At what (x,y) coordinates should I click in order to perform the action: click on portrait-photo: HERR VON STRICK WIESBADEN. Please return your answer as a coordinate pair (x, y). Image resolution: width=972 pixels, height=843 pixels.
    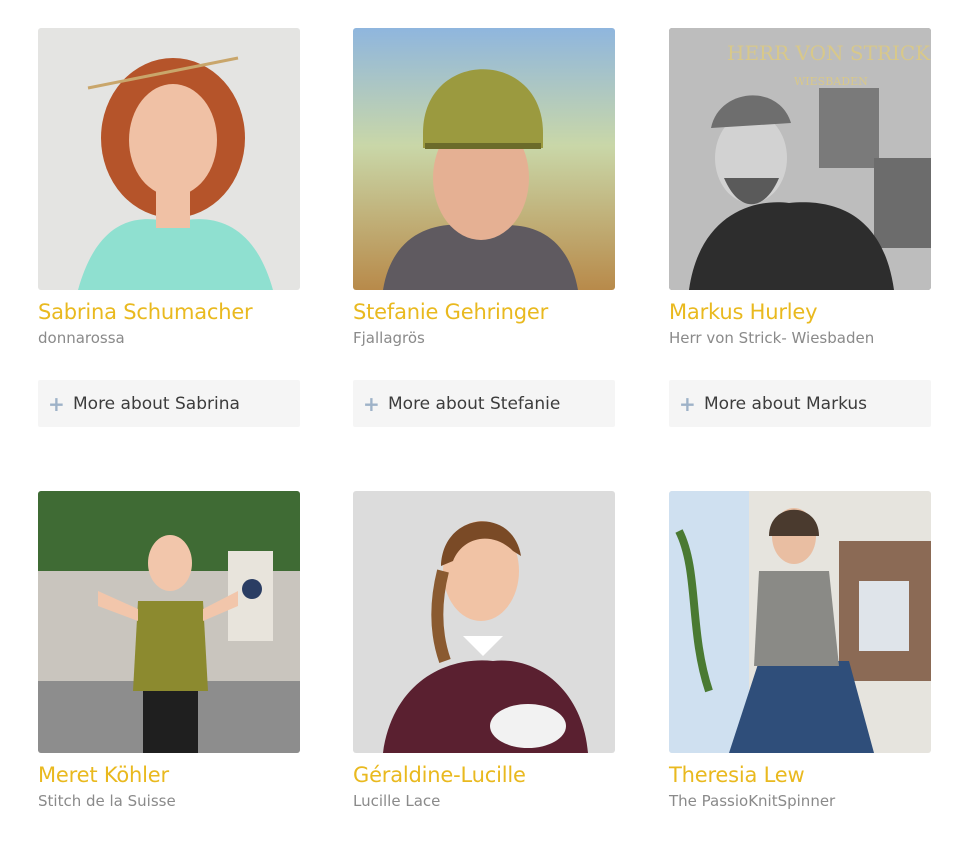
    Looking at the image, I should click on (800, 159).